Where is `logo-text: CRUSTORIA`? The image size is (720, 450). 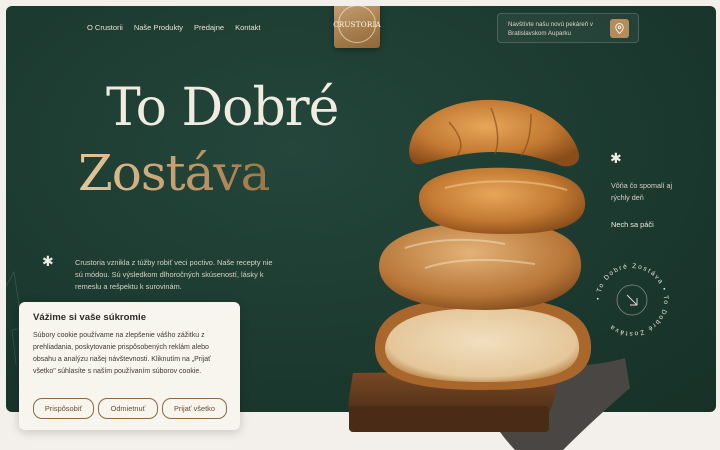
logo-text: CRUSTORIA is located at coordinates (357, 24).